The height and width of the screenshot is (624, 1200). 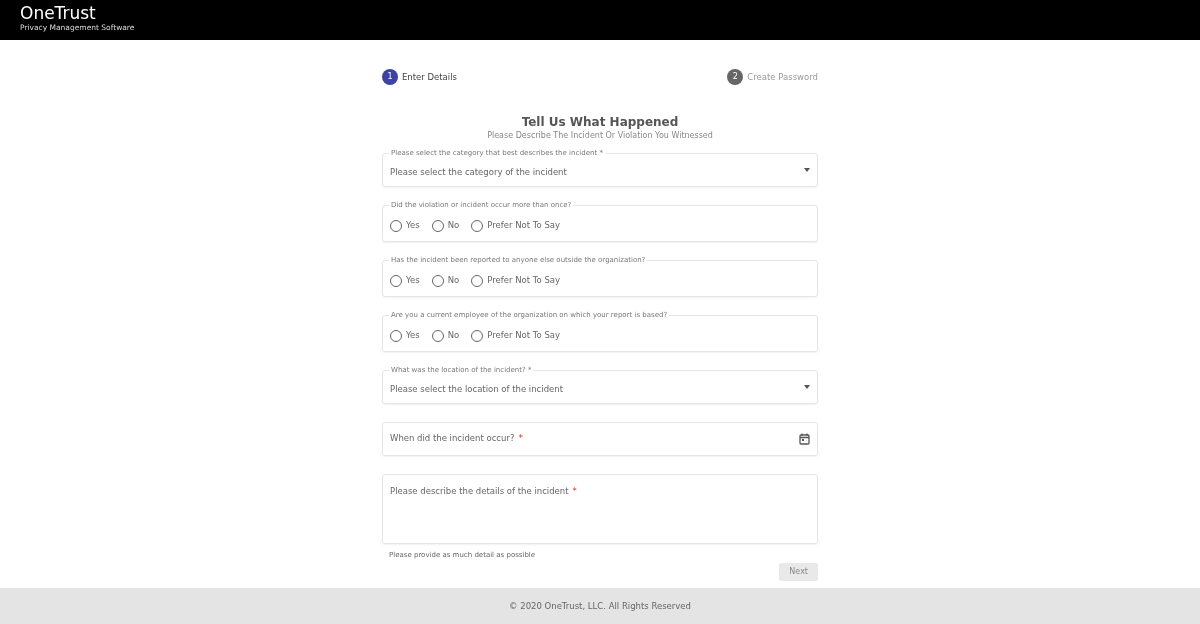 What do you see at coordinates (478, 172) in the screenshot?
I see `select-placeholder: Please select the category of the incident` at bounding box center [478, 172].